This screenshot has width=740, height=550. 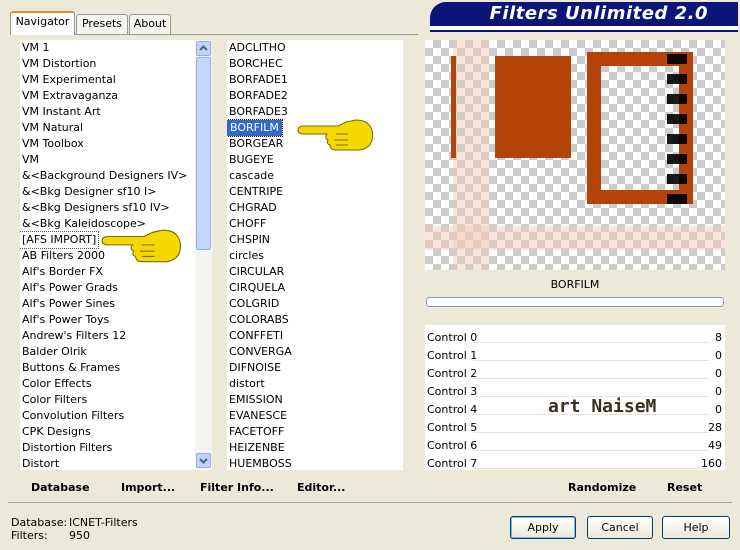 I want to click on control-value: 8, so click(x=718, y=337).